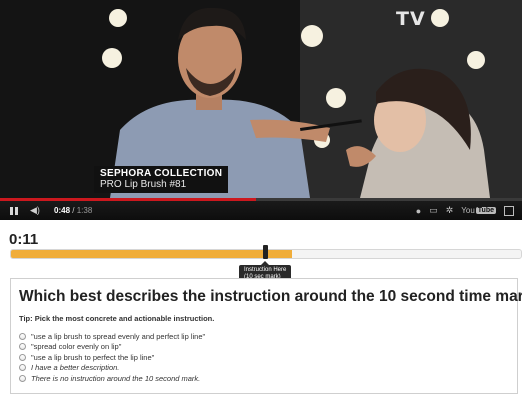 The width and height of the screenshot is (522, 398). I want to click on fullscreen-icon, so click(509, 210).